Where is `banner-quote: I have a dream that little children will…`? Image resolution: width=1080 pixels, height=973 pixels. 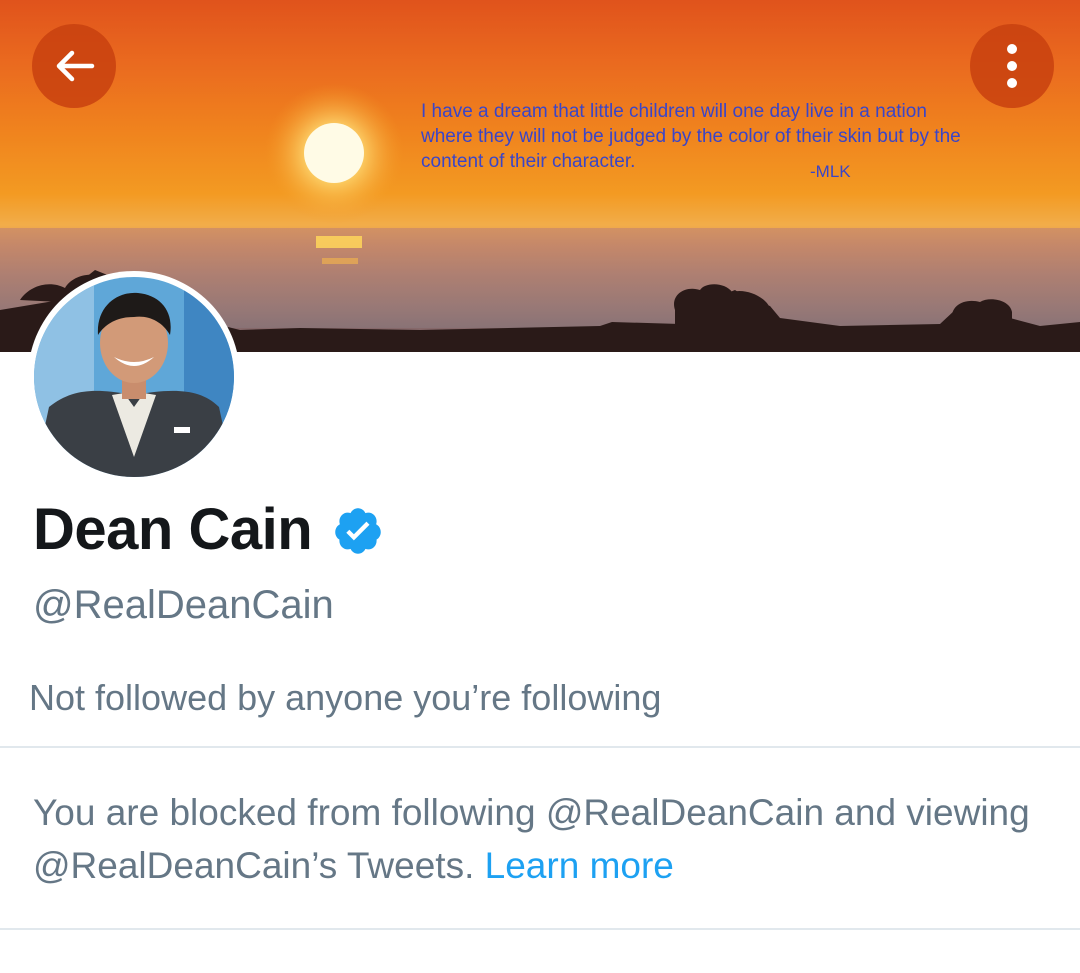
banner-quote: I have a dream that little children will… is located at coordinates (691, 136).